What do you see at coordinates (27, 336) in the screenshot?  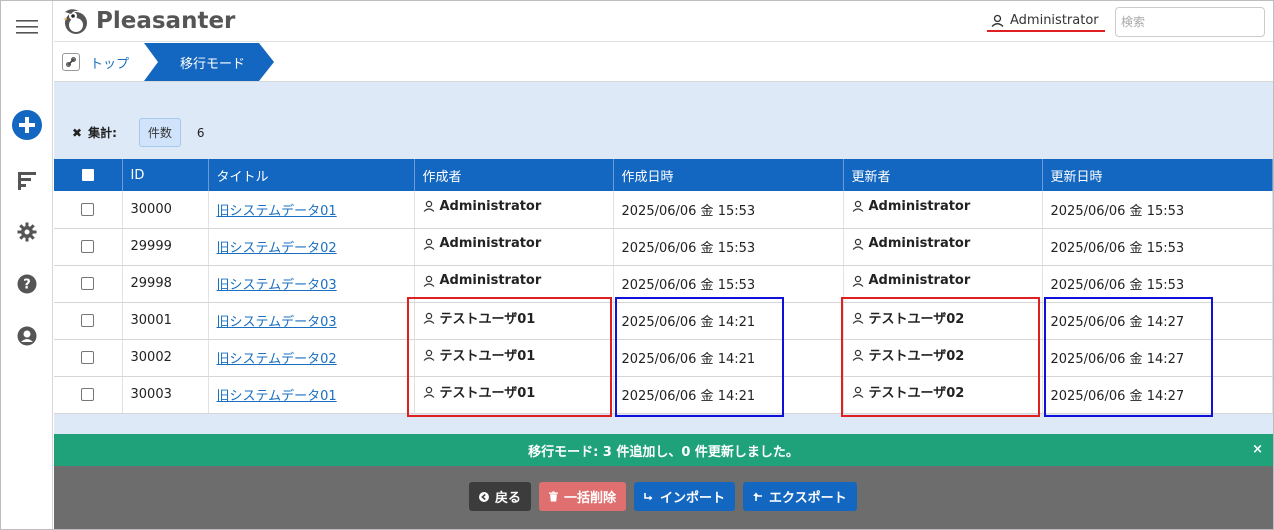 I see `user-account-icon` at bounding box center [27, 336].